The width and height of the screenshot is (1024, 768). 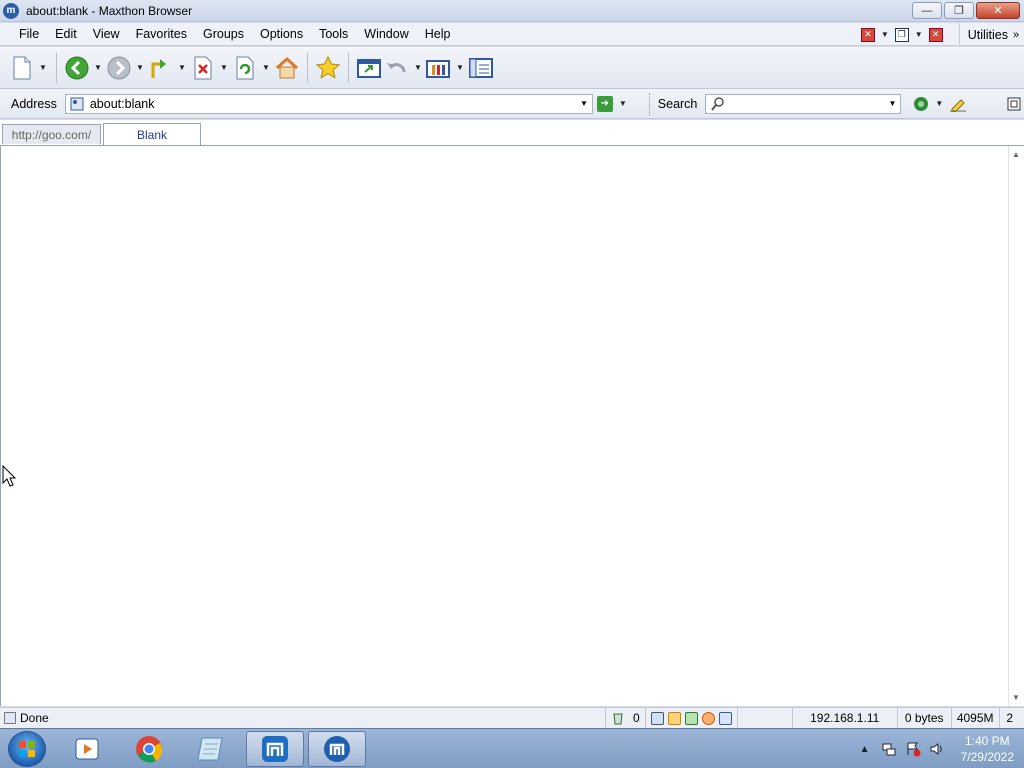 I want to click on page-icon, so click(x=77, y=104).